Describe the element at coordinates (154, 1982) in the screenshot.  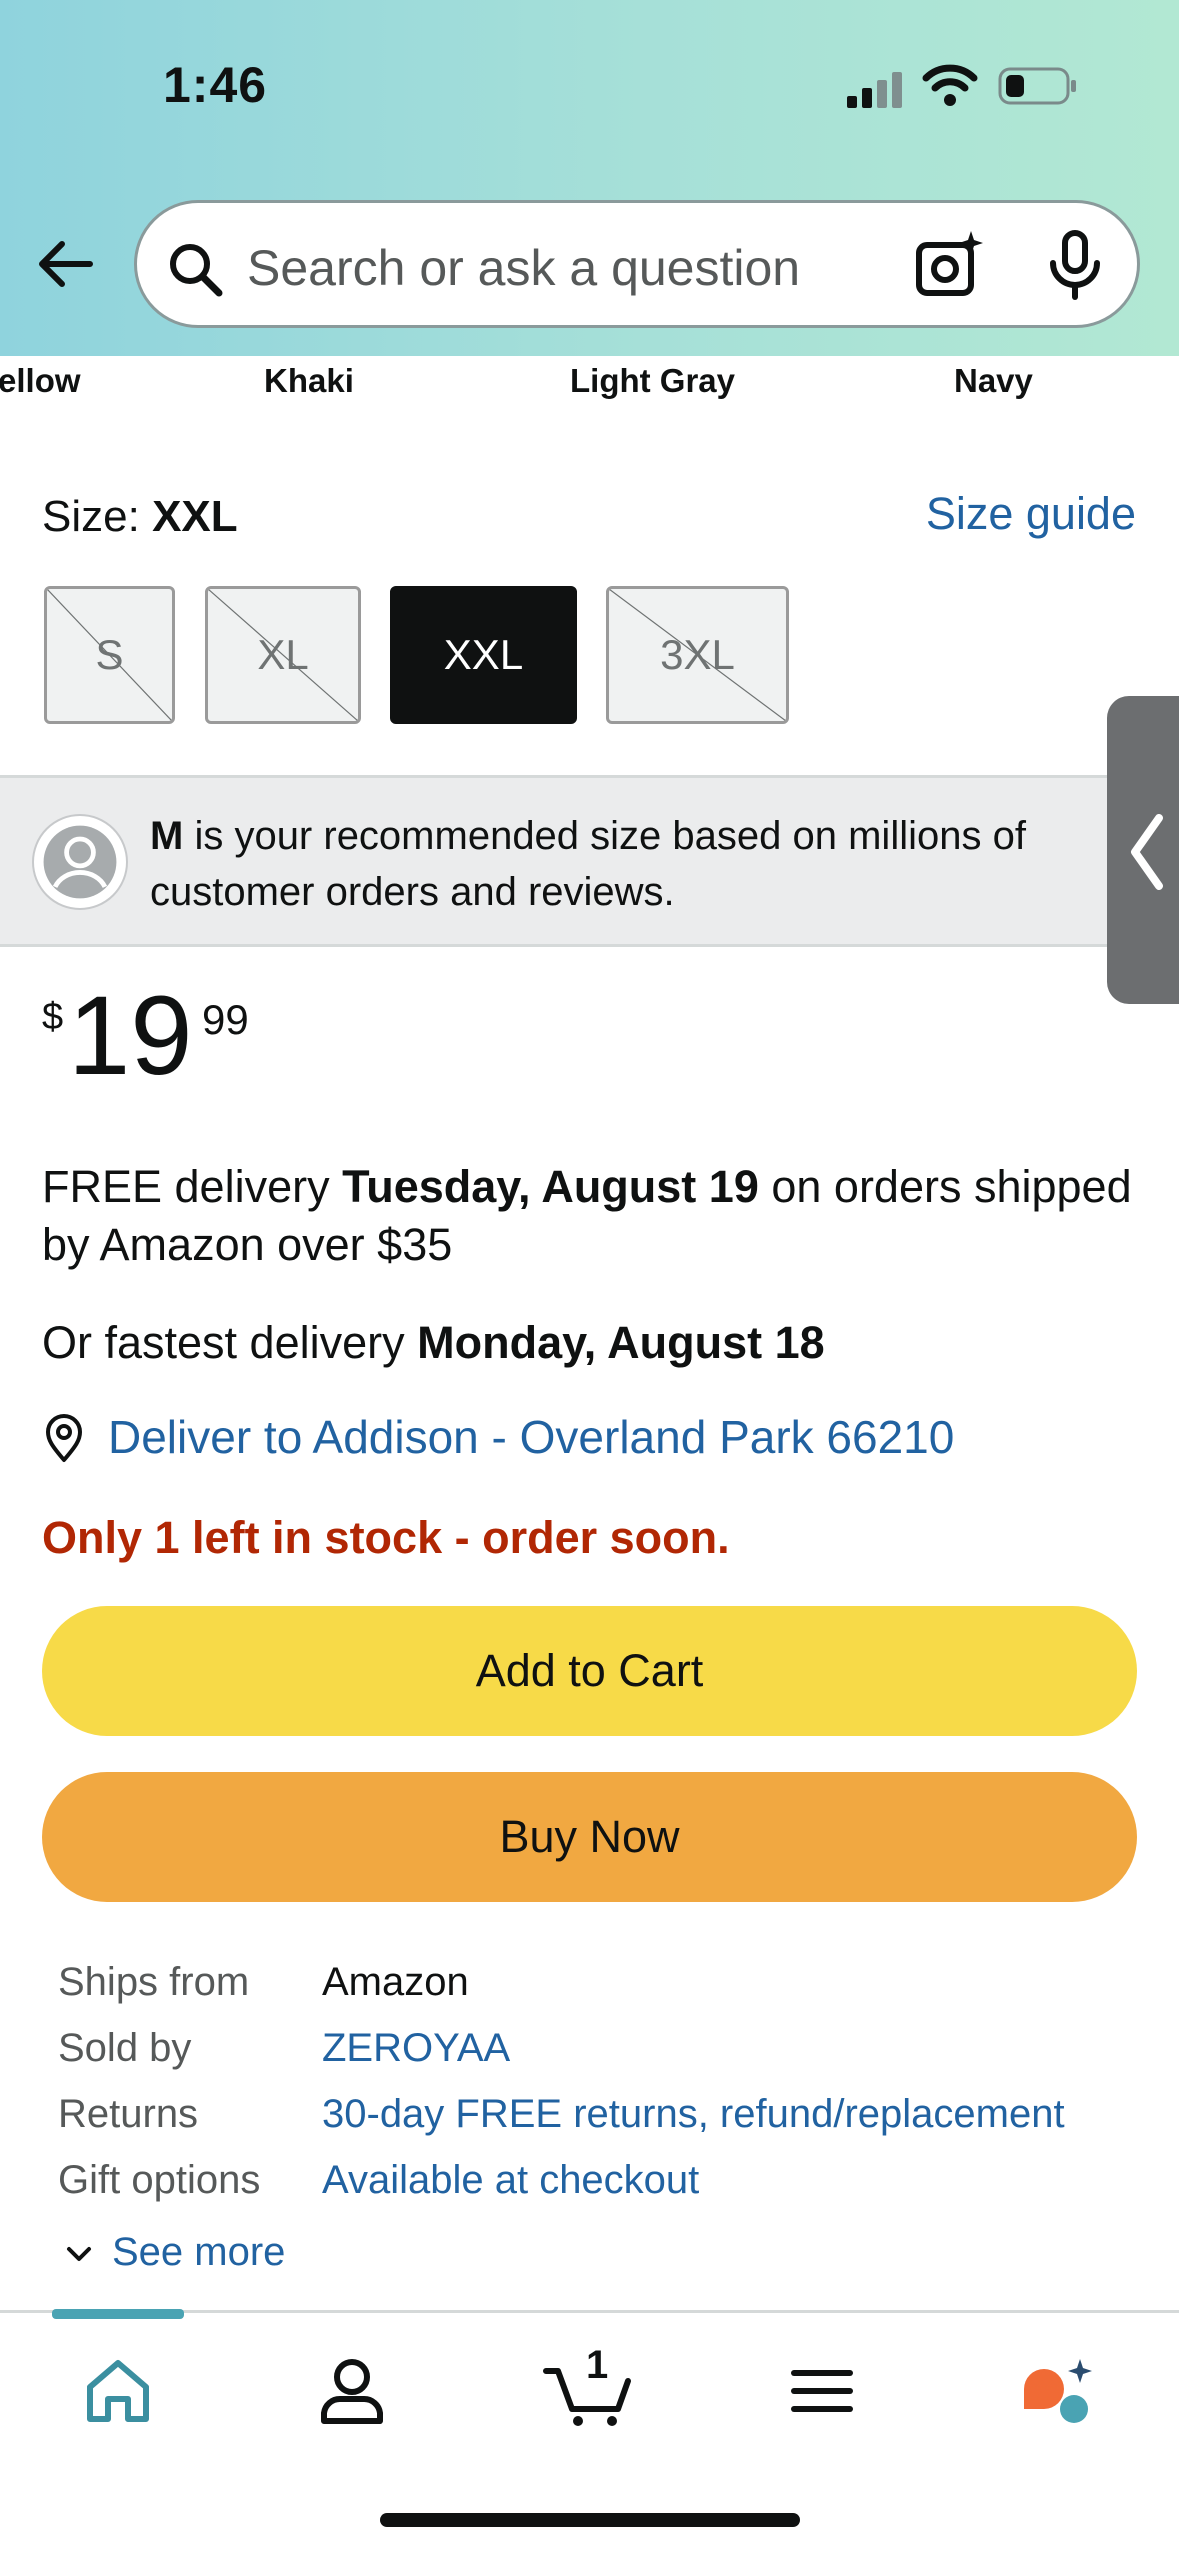
I see `detail-key: Ships from` at that location.